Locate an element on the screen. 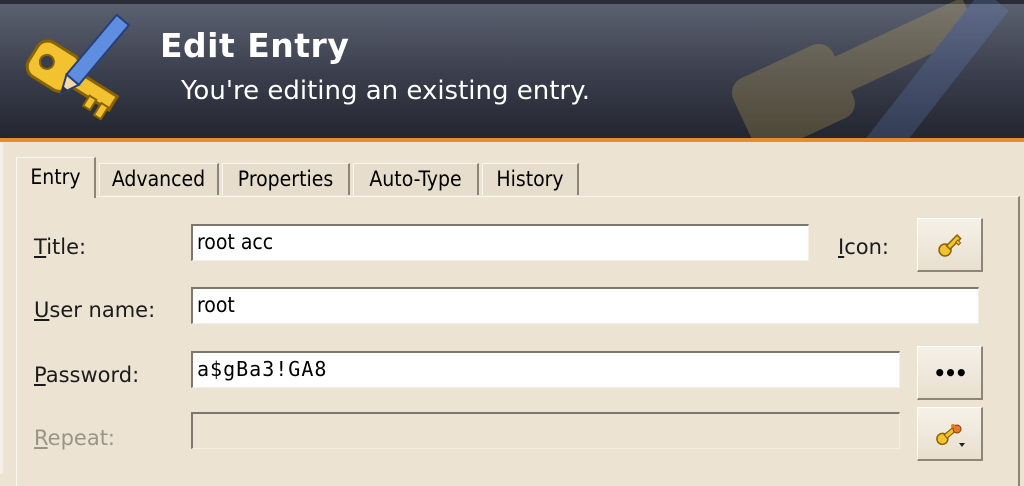  tab-history-label: History is located at coordinates (530, 179).